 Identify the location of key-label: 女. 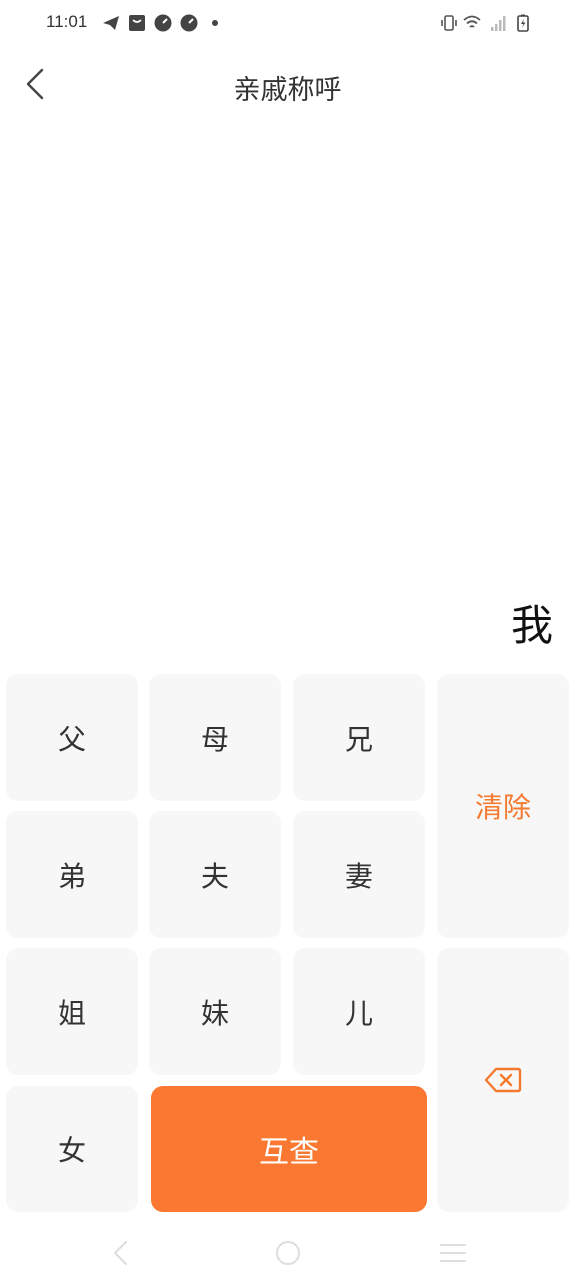
(71, 1150).